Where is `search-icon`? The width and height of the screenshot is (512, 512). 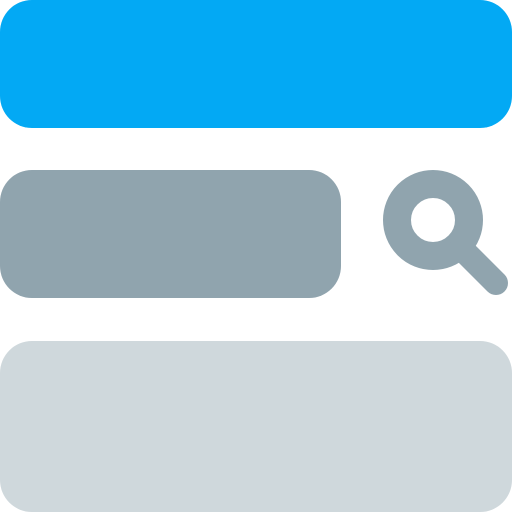 search-icon is located at coordinates (447, 234).